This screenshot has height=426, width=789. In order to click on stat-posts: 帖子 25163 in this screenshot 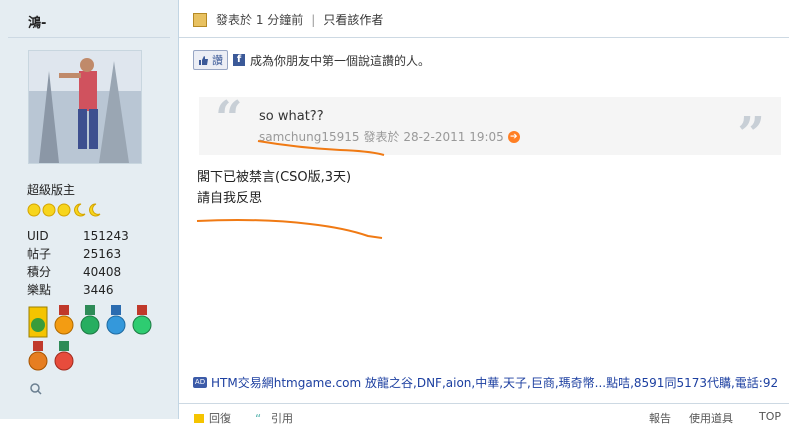, I will do `click(74, 254)`.